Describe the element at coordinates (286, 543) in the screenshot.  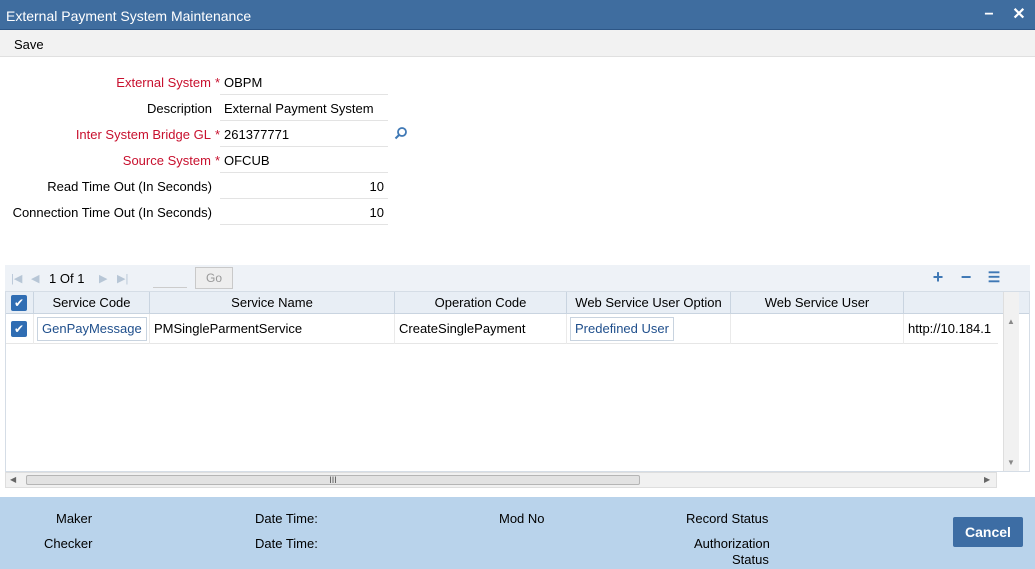
I see `checker-date-time-label: Date Time:` at that location.